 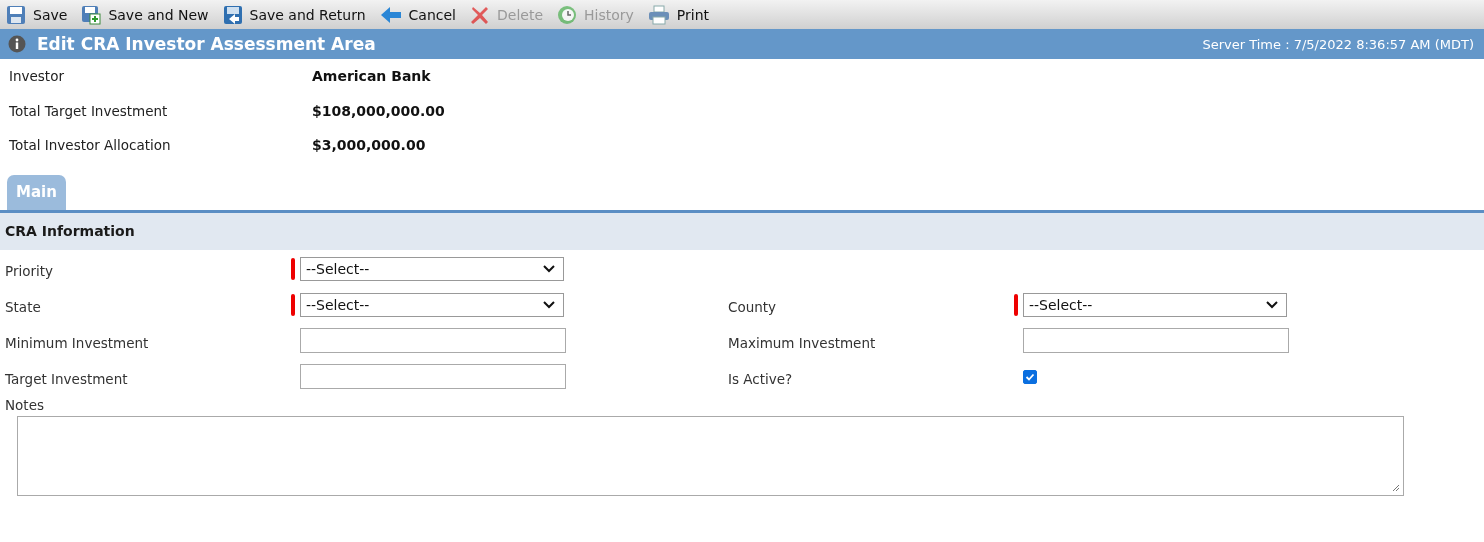 I want to click on delete-icon, so click(x=480, y=14).